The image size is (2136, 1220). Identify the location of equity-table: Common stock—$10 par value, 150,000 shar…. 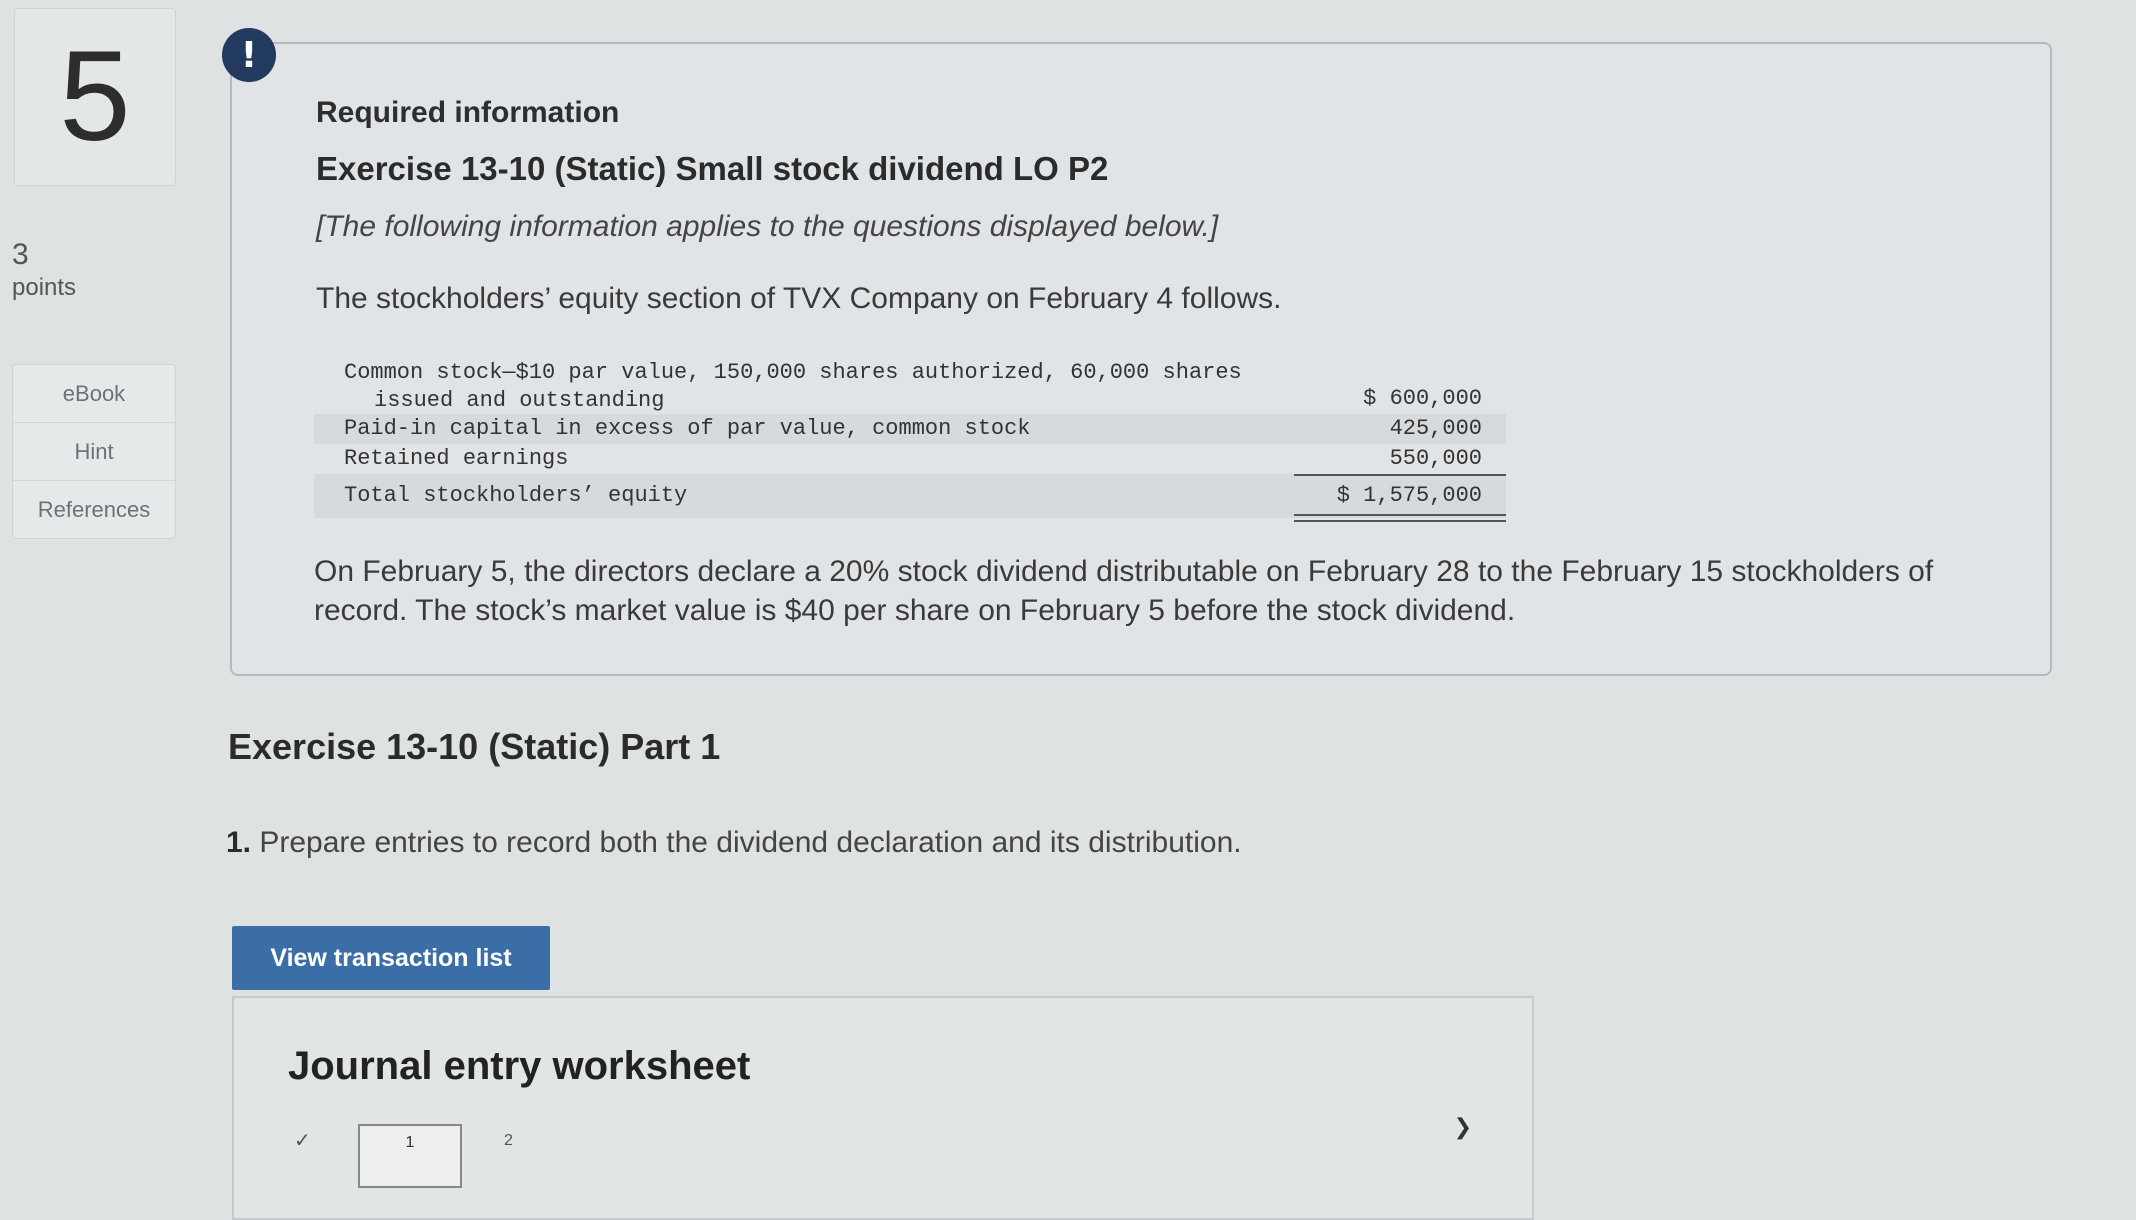
(910, 439).